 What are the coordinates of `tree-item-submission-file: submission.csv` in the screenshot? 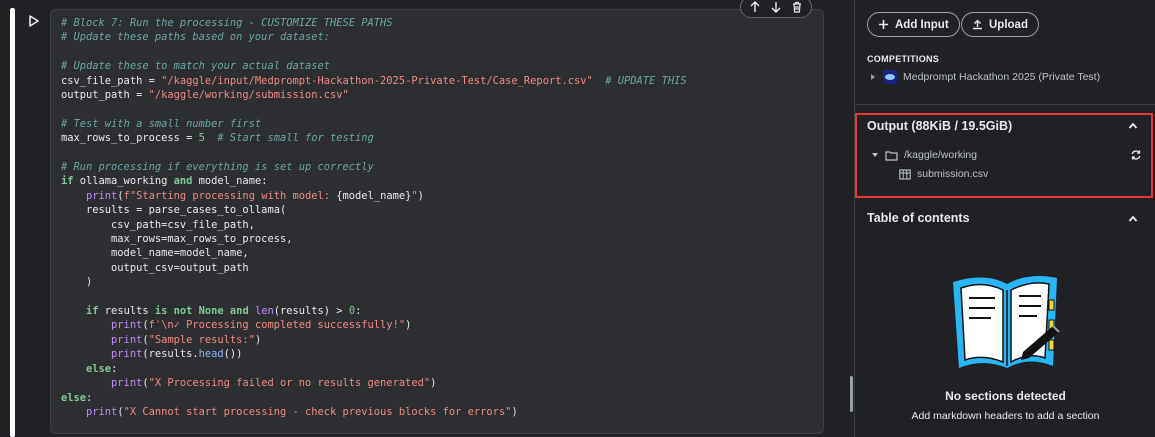 It's located at (943, 174).